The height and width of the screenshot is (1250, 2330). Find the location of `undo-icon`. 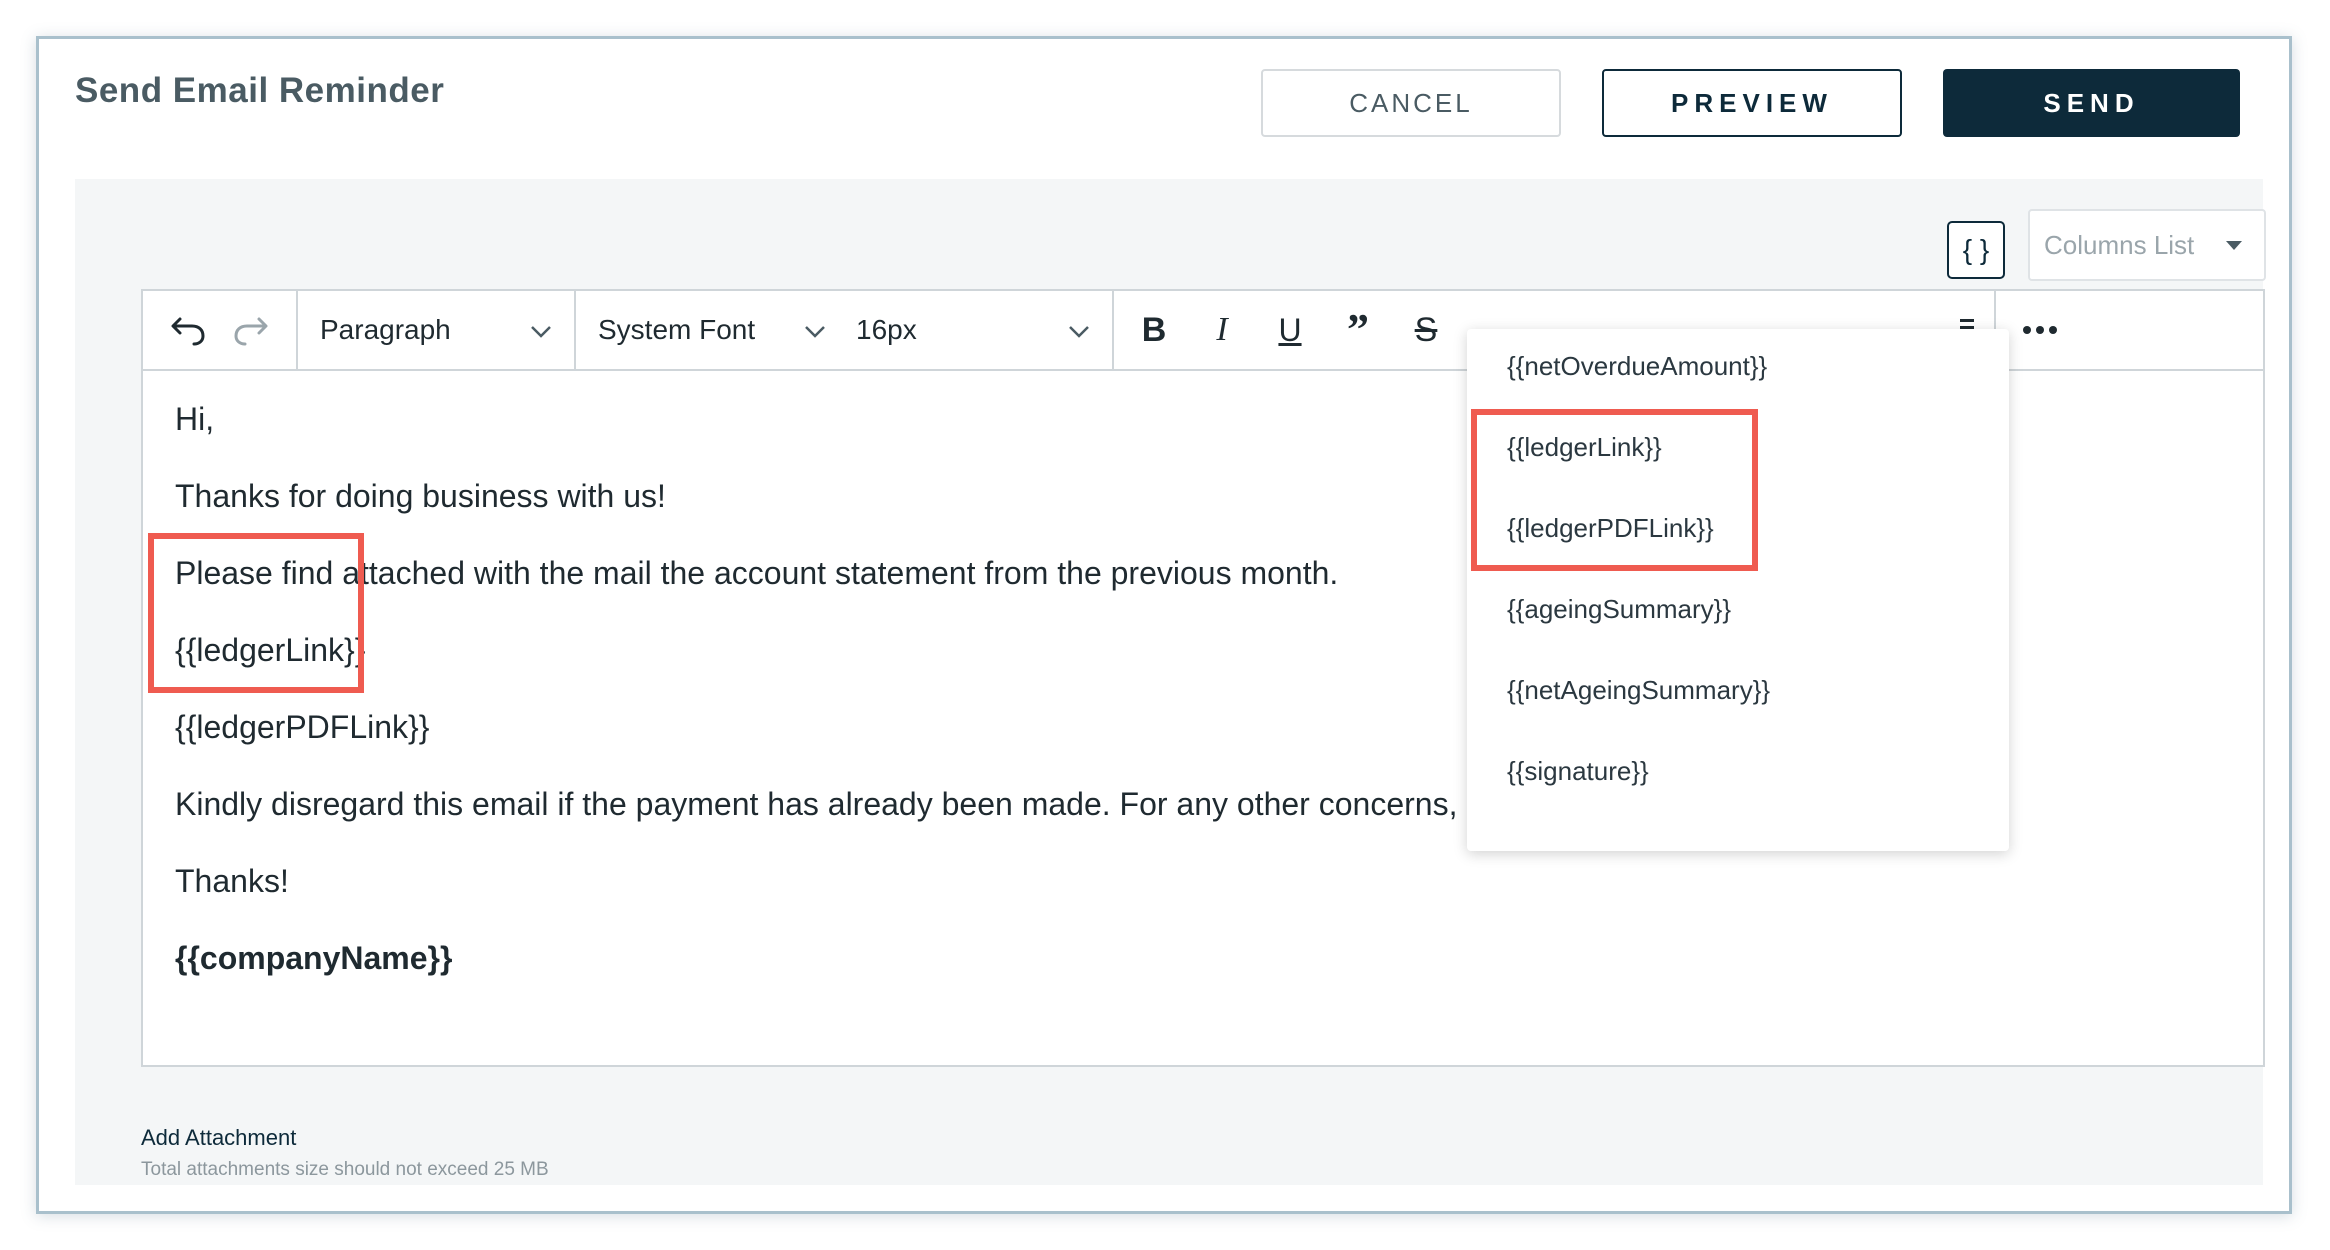

undo-icon is located at coordinates (188, 330).